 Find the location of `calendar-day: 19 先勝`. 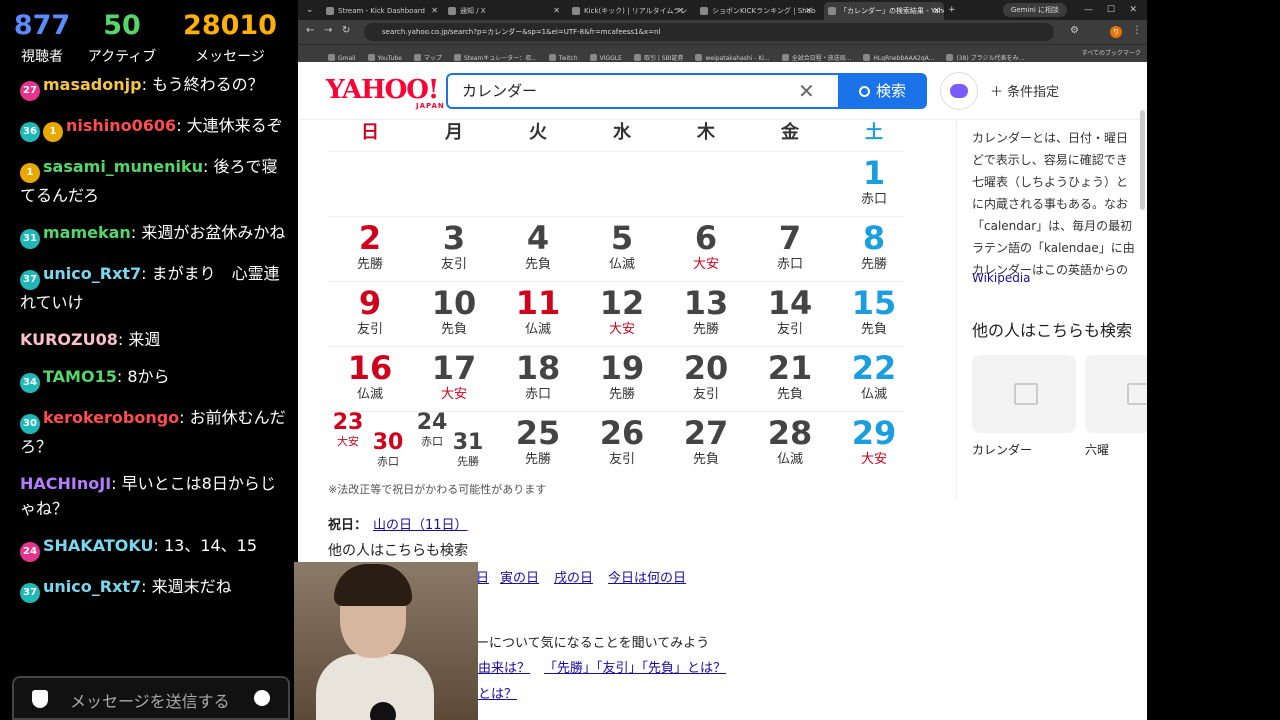

calendar-day: 19 先勝 is located at coordinates (622, 381).